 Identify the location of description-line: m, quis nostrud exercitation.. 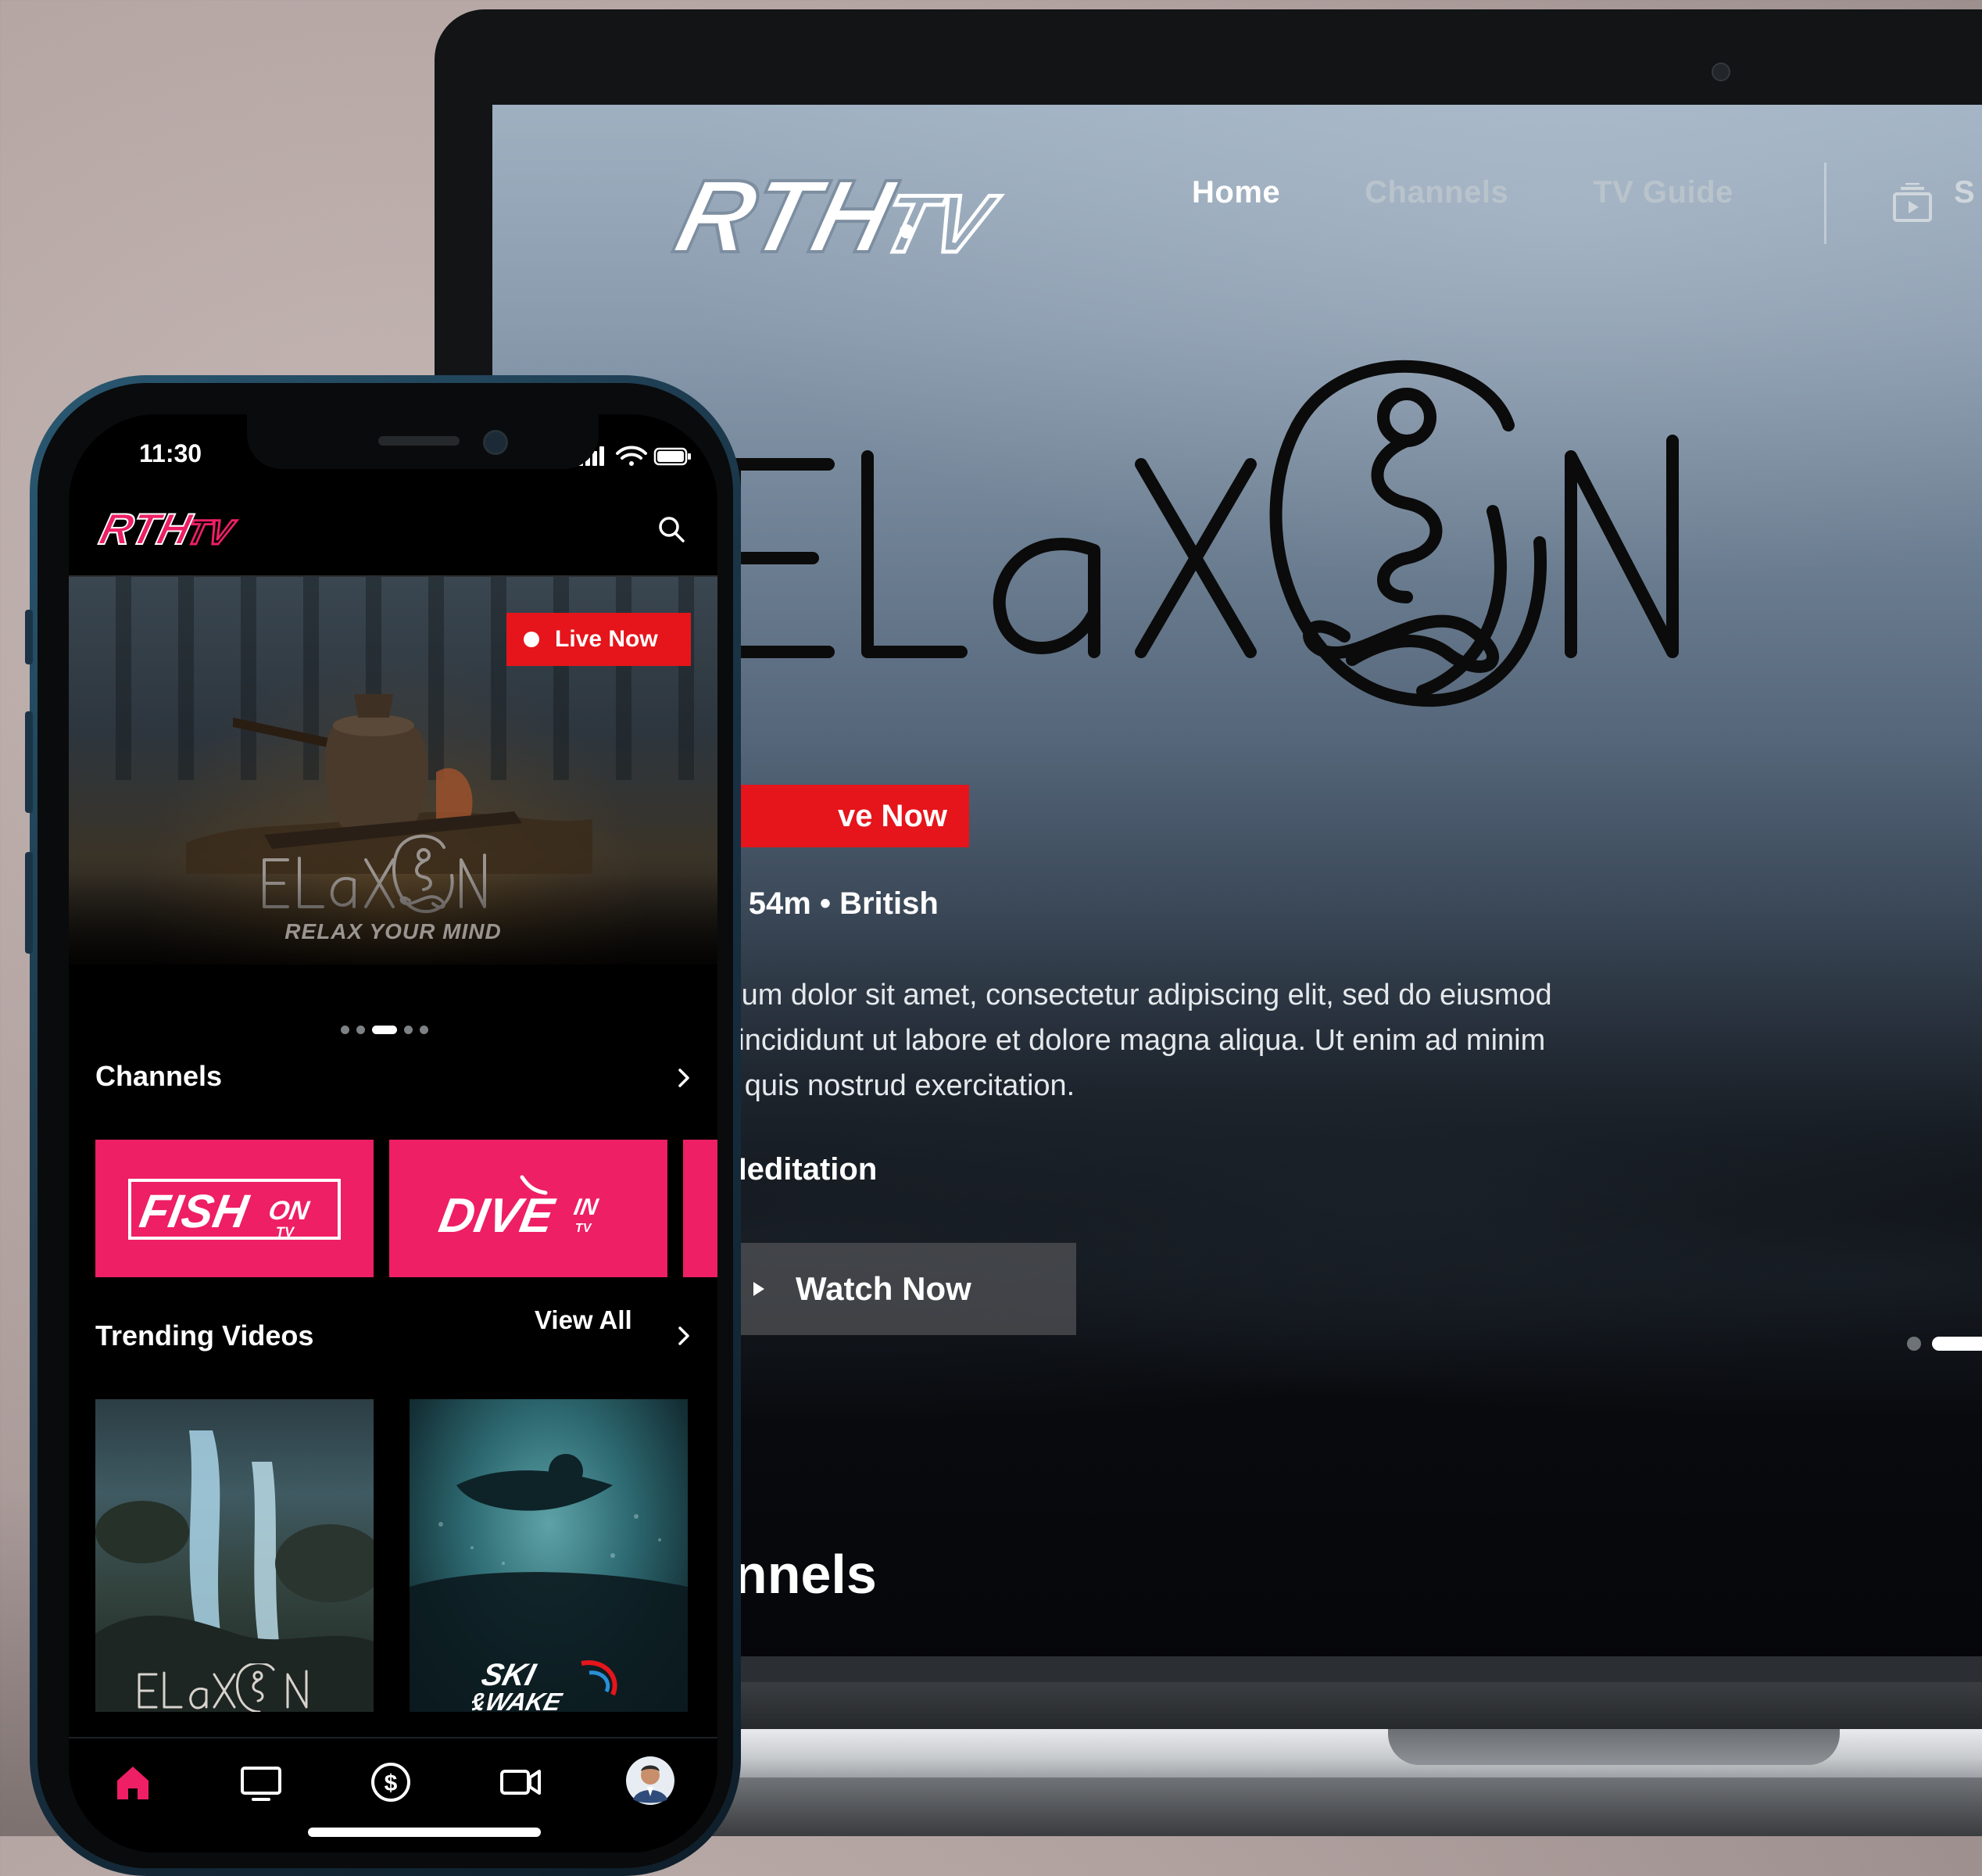
(889, 1085).